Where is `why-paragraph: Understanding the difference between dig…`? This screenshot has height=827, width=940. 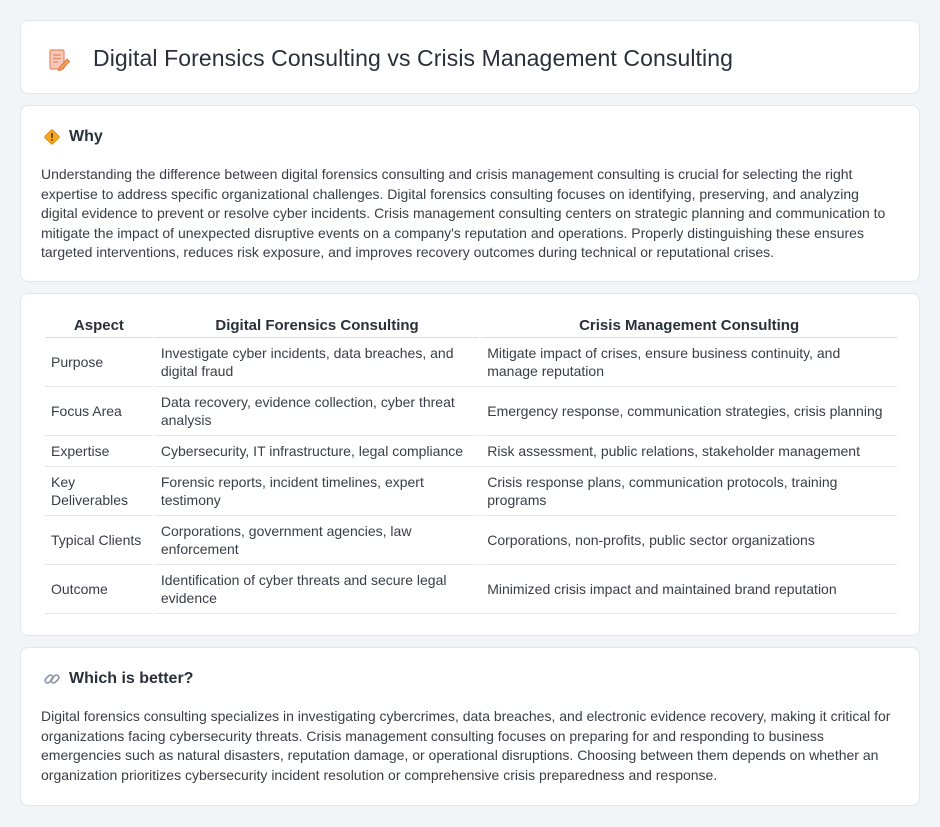
why-paragraph: Understanding the difference between dig… is located at coordinates (463, 213).